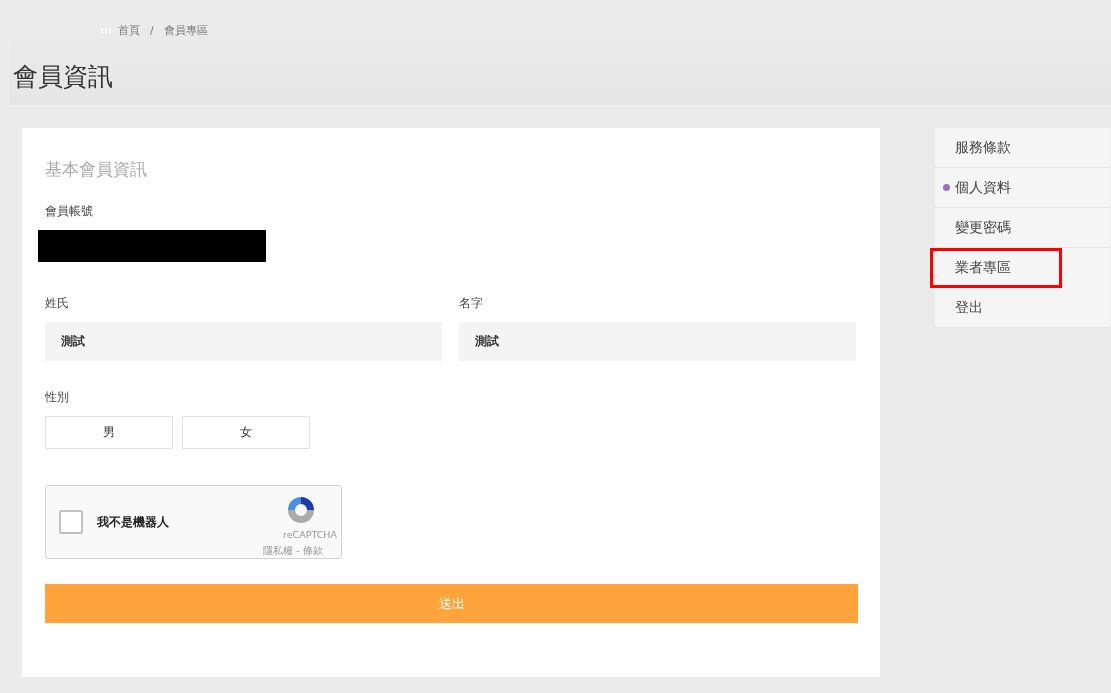  Describe the element at coordinates (1022, 188) in the screenshot. I see `sidebar-item: 個人資料` at that location.